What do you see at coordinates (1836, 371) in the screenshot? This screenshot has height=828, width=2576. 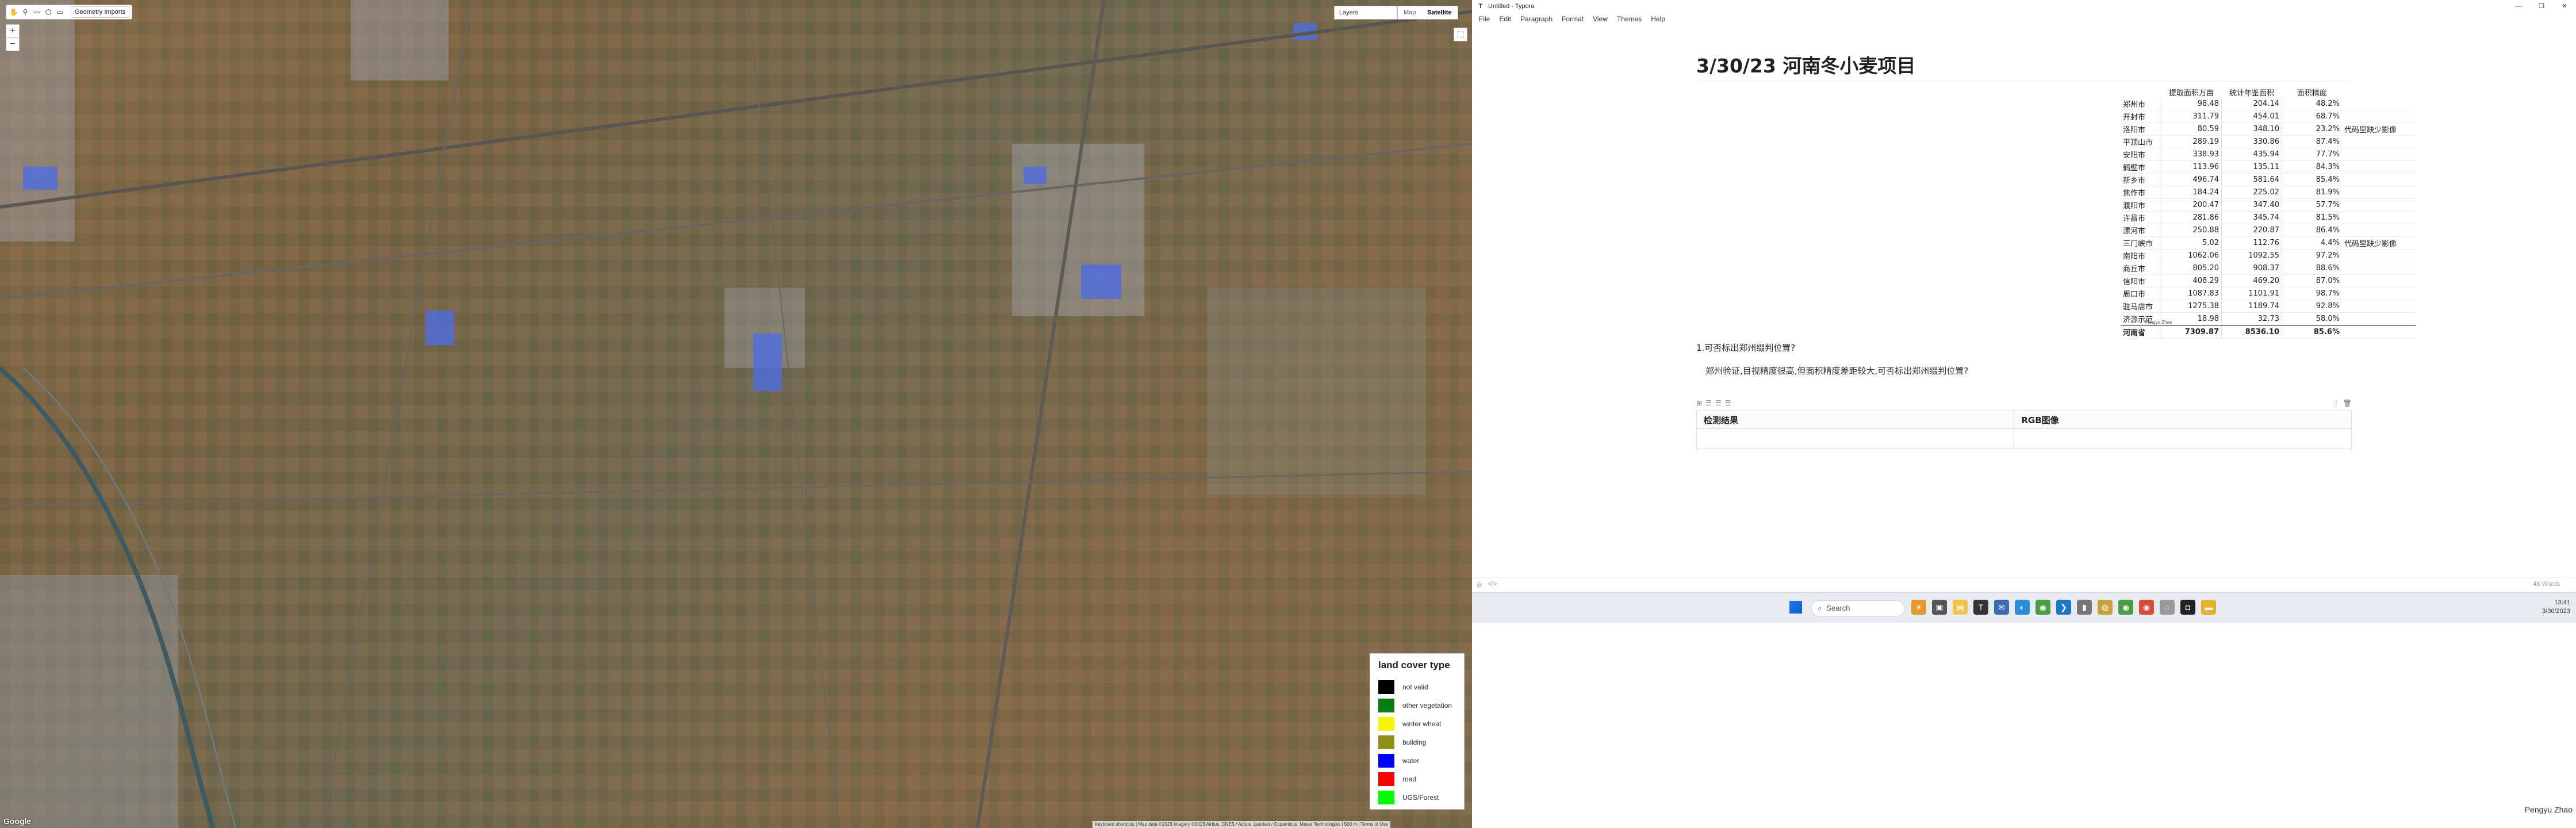 I see `question-detail: 郑州验证,目视精度很高,但面积精度差距较大,可否标出郑州缀判位置?` at bounding box center [1836, 371].